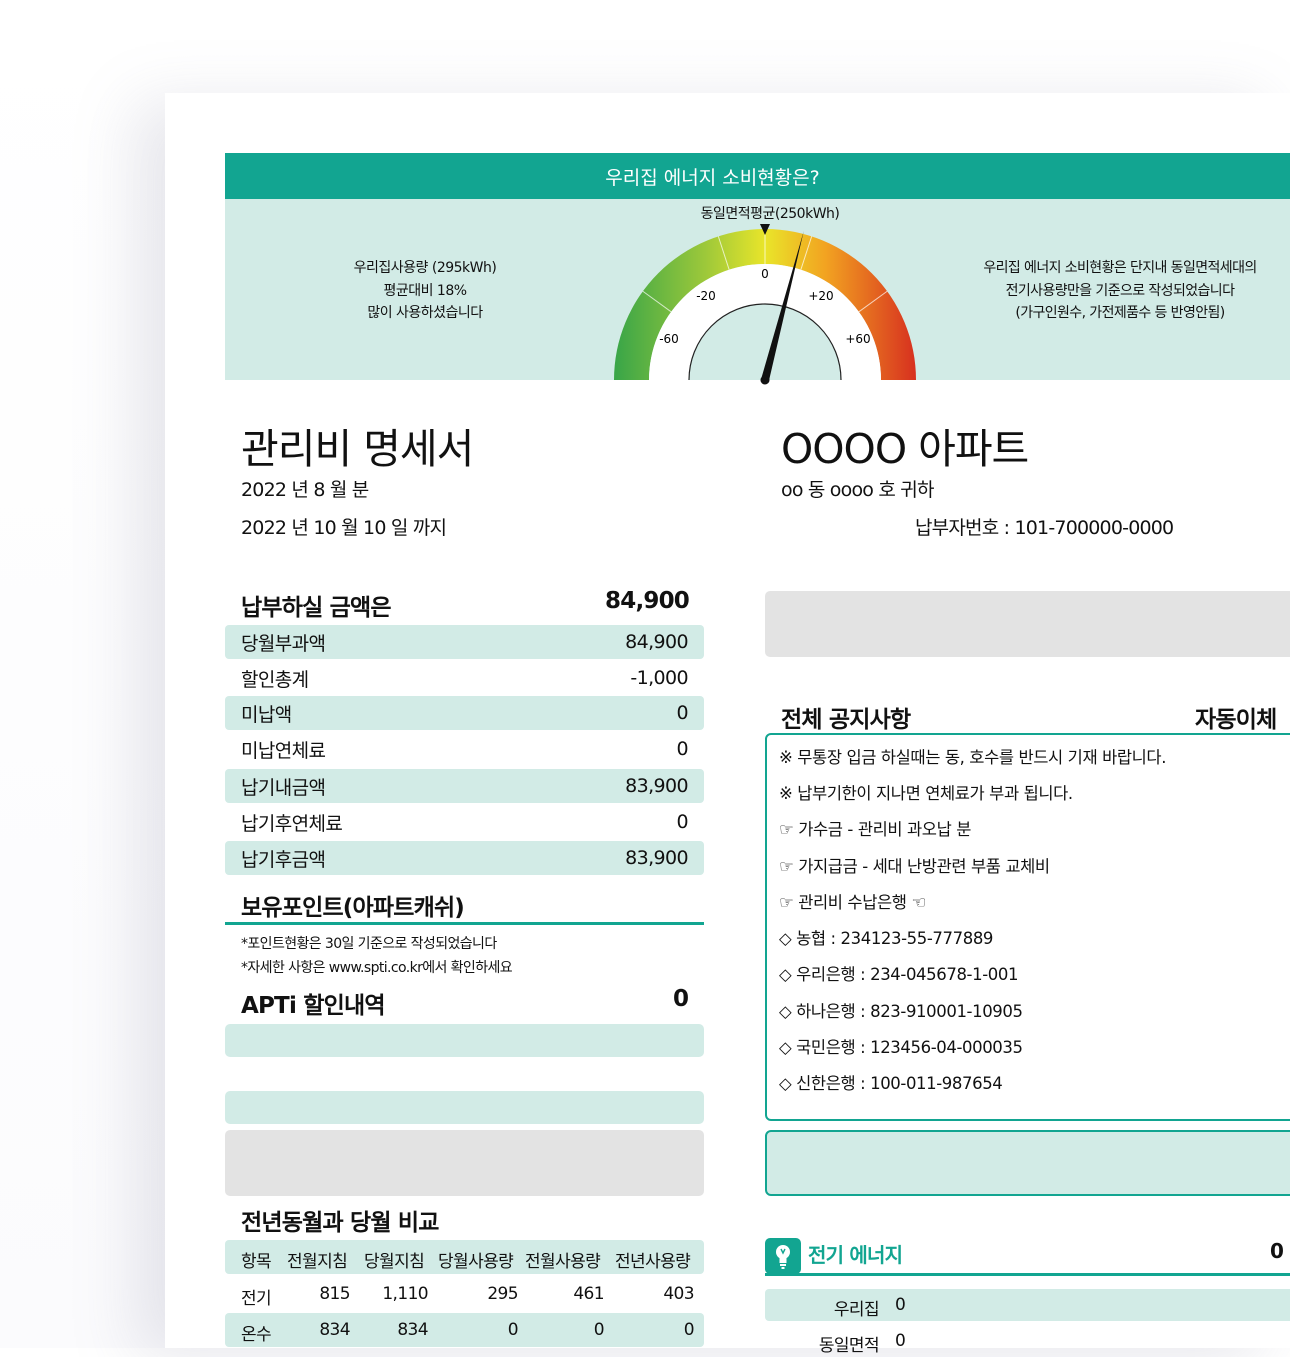 The image size is (1290, 1357). What do you see at coordinates (1027, 1163) in the screenshot?
I see `blank-bordered-panel` at bounding box center [1027, 1163].